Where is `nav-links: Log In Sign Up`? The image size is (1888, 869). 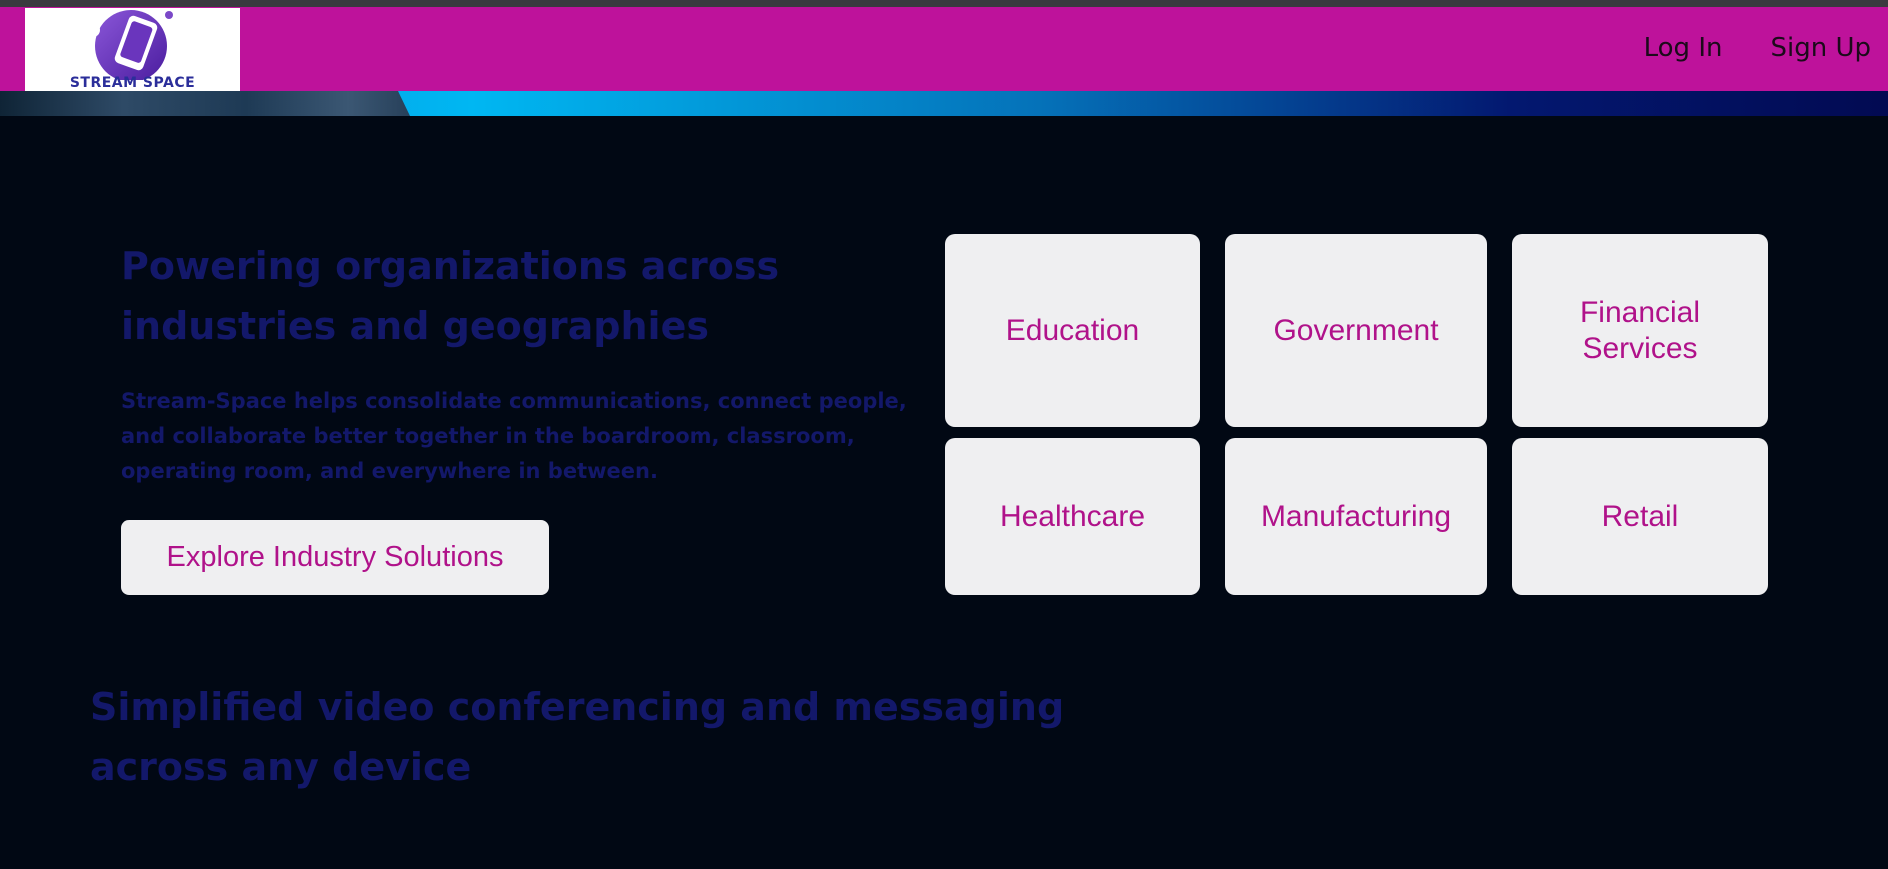 nav-links: Log In Sign Up is located at coordinates (1757, 48).